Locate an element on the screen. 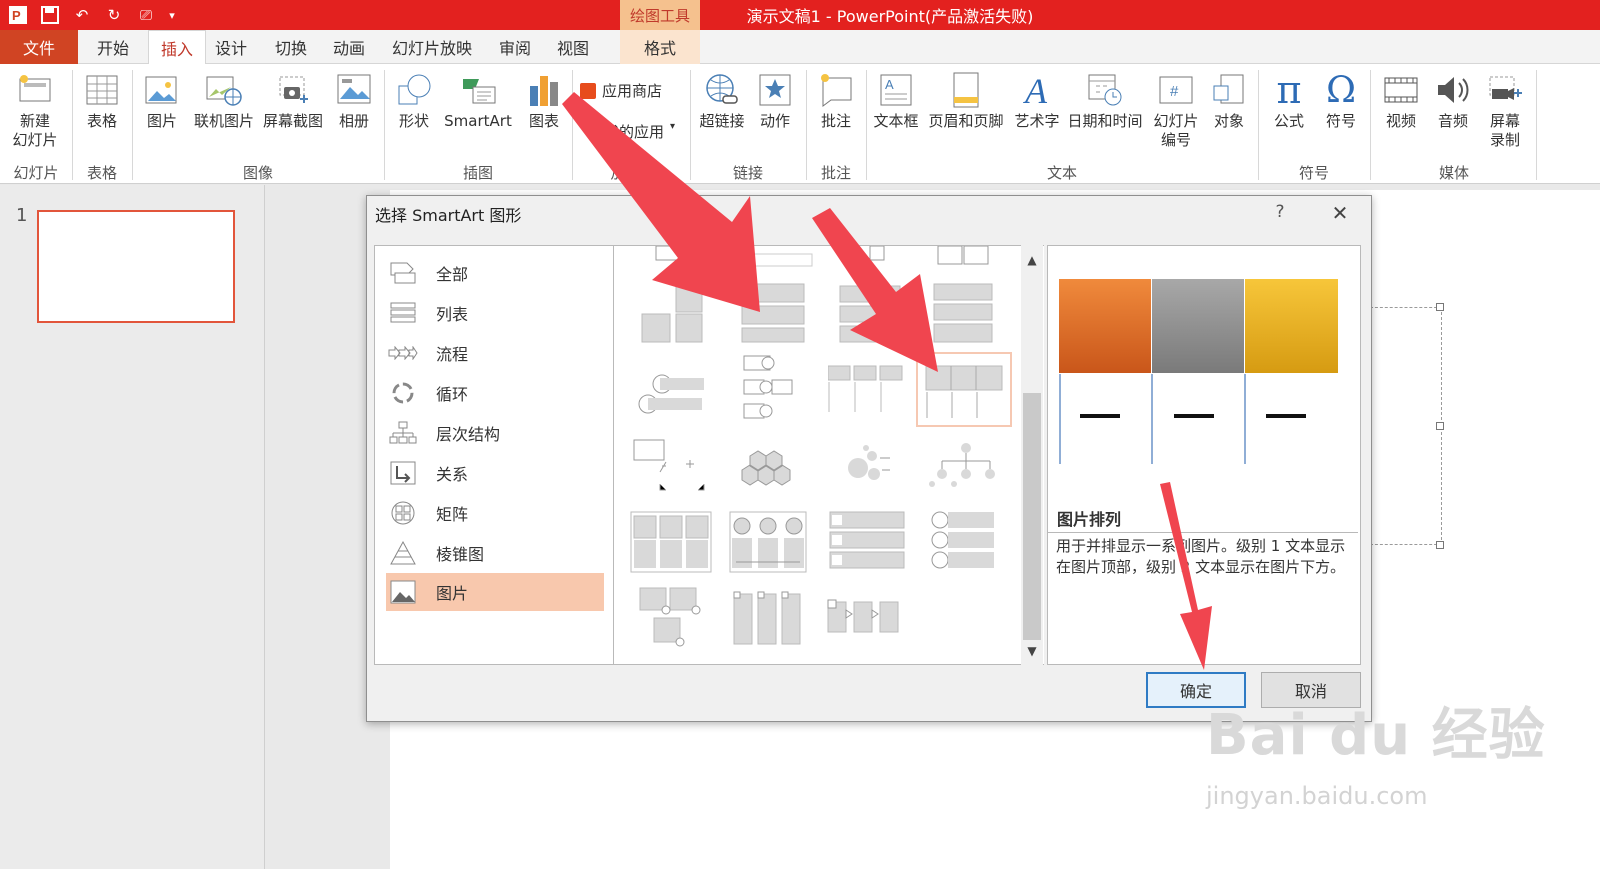 The height and width of the screenshot is (869, 1600). table-button: 表格 is located at coordinates (102, 100).